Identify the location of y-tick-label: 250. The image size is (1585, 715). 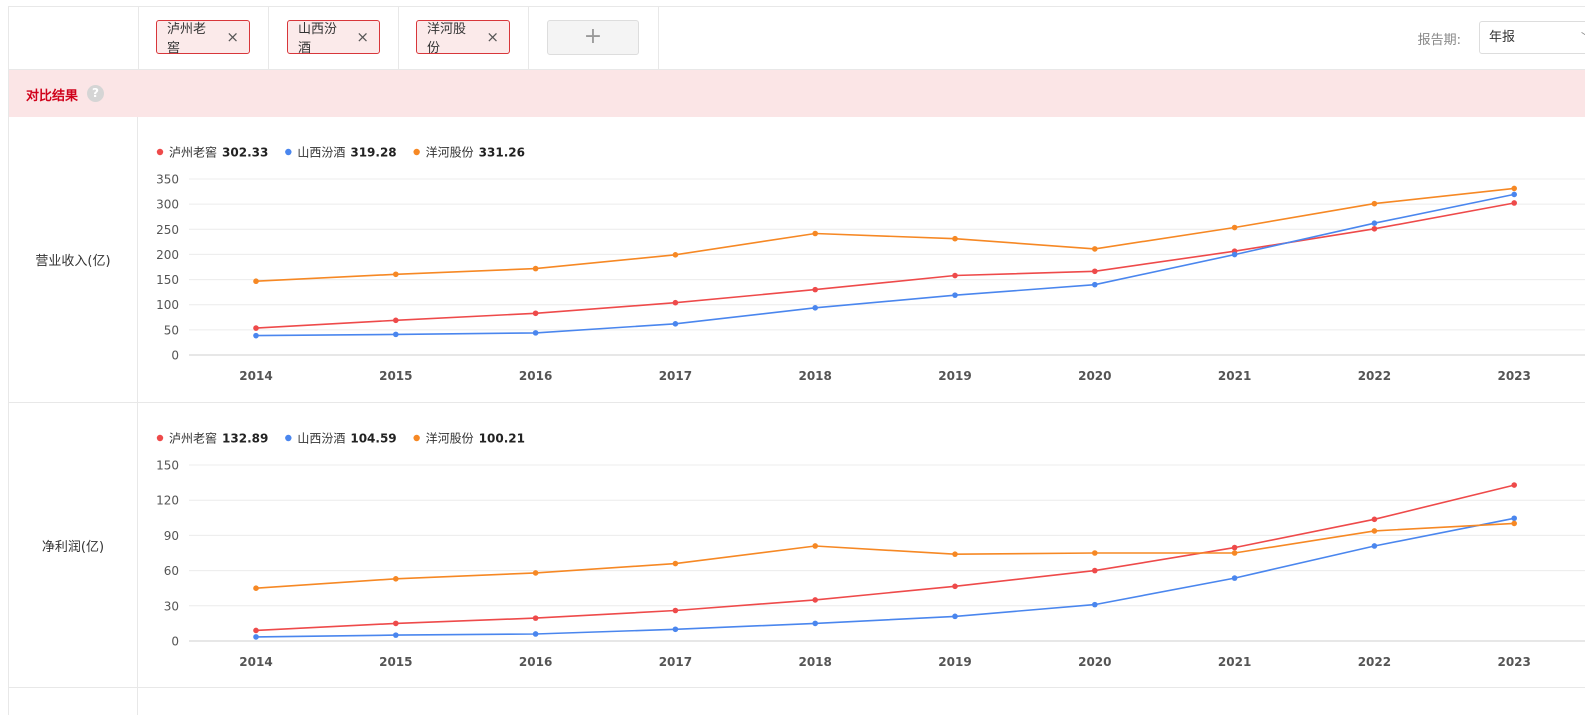
(167, 230).